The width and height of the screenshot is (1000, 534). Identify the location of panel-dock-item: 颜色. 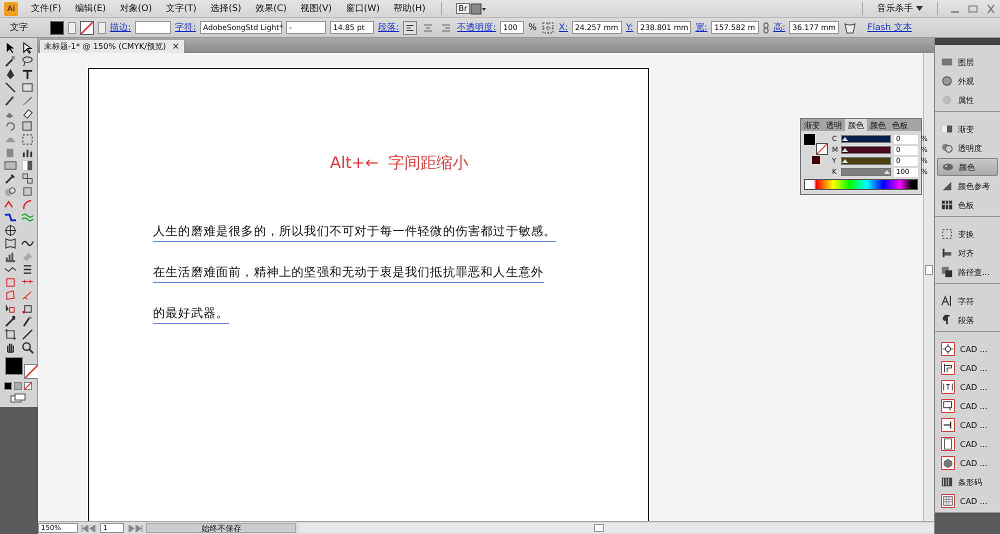
(967, 167).